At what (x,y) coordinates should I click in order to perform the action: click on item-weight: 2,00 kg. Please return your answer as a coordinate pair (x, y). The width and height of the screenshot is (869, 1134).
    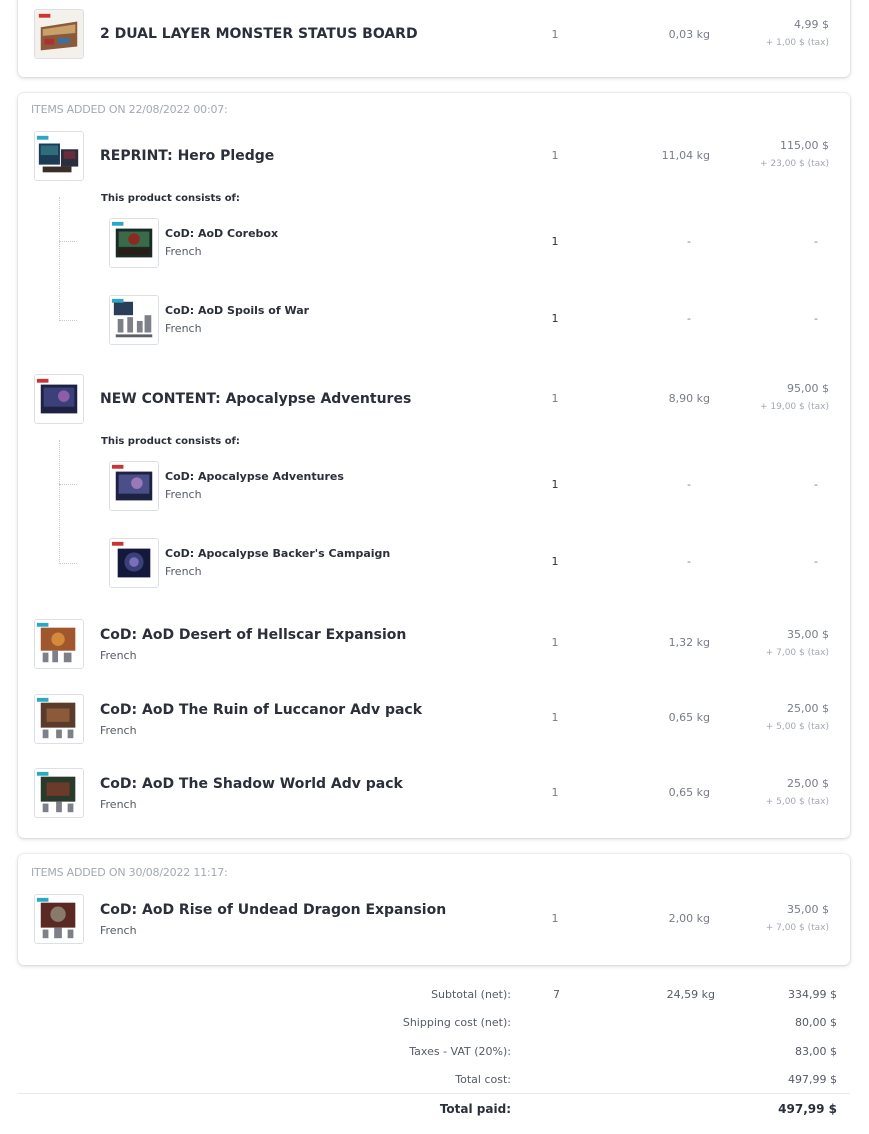
    Looking at the image, I should click on (689, 918).